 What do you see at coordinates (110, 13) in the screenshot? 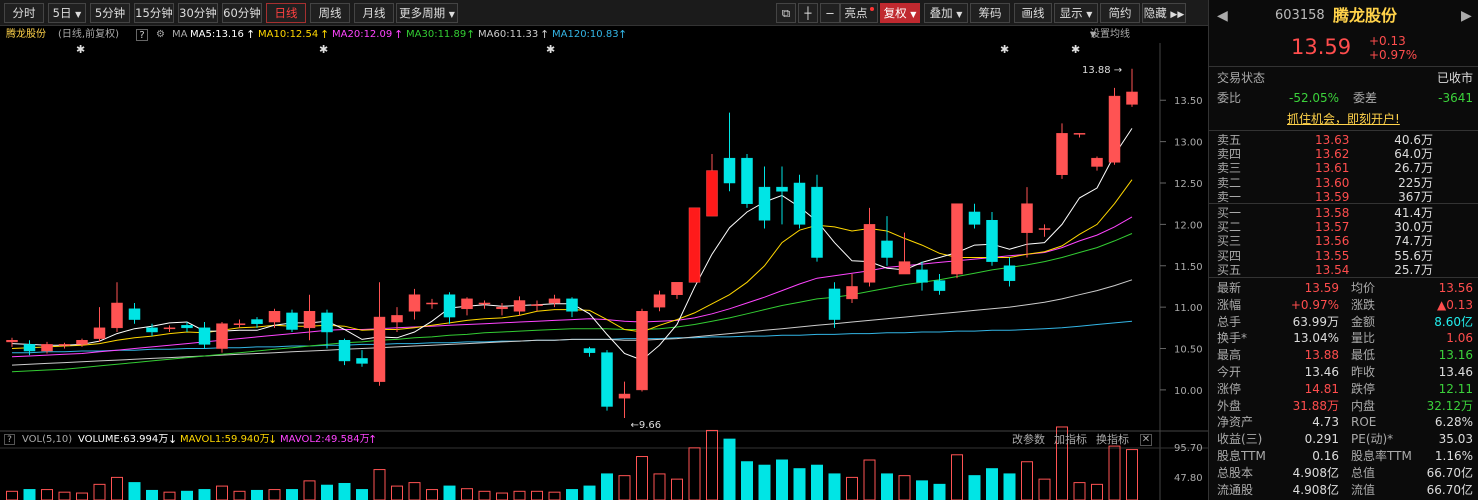
I see `period-tab-5min: 5分钟` at bounding box center [110, 13].